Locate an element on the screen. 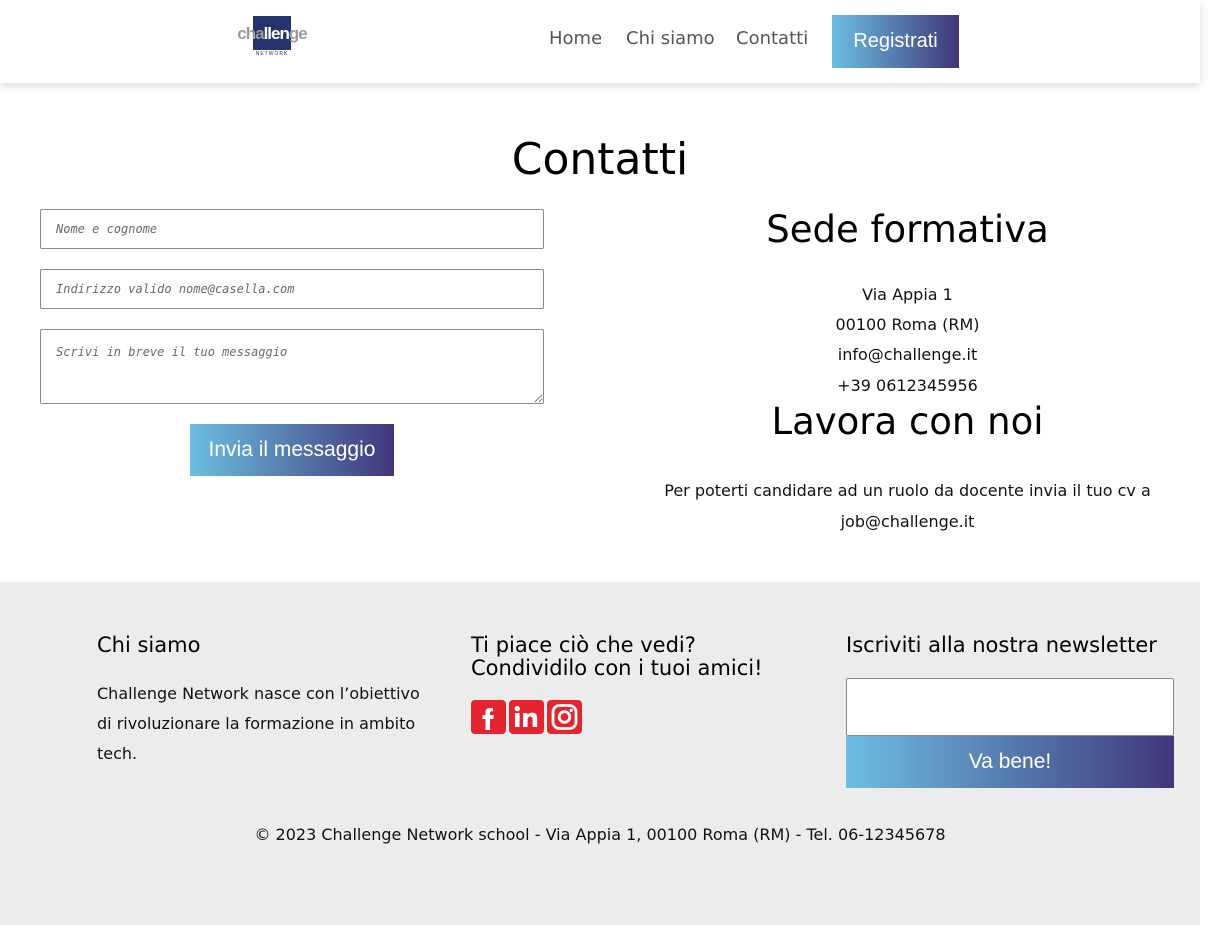 The width and height of the screenshot is (1220, 925). sede-email: info@challenge.it is located at coordinates (907, 354).